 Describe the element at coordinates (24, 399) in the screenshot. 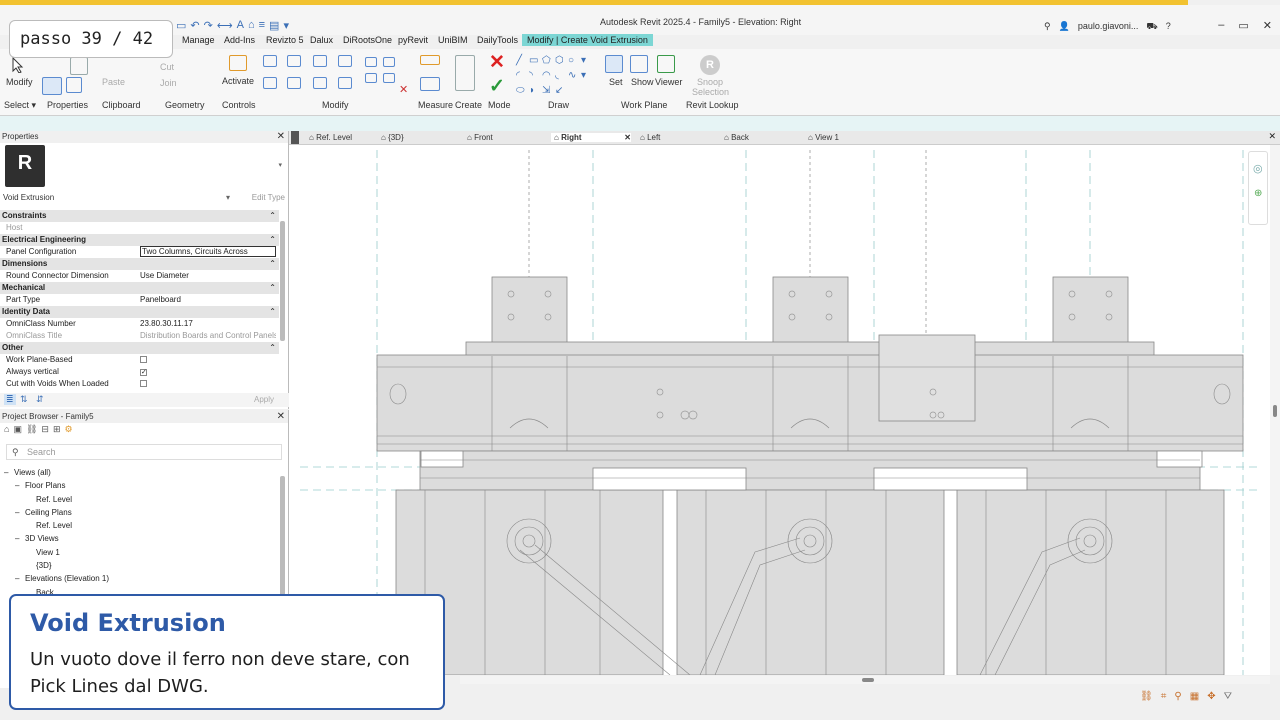

I see `sort-icon: ⇅` at that location.